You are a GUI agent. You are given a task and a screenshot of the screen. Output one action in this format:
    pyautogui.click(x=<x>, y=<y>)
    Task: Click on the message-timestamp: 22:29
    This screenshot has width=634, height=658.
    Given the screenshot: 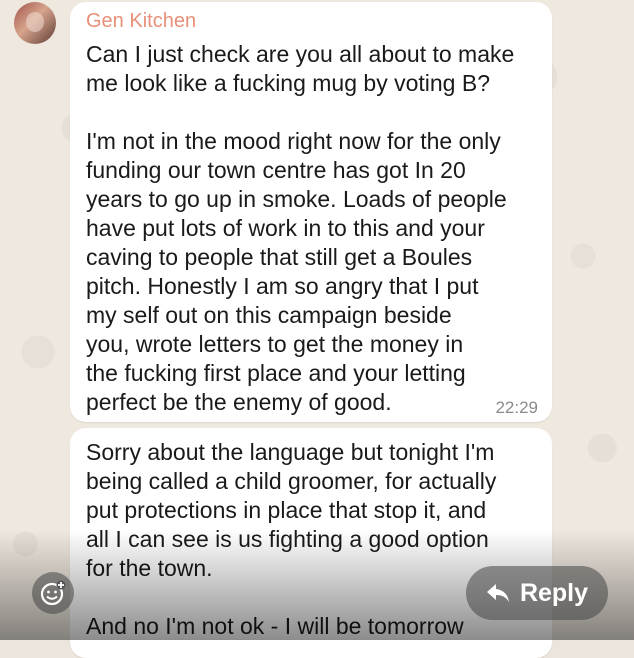 What is the action you would take?
    pyautogui.click(x=516, y=407)
    